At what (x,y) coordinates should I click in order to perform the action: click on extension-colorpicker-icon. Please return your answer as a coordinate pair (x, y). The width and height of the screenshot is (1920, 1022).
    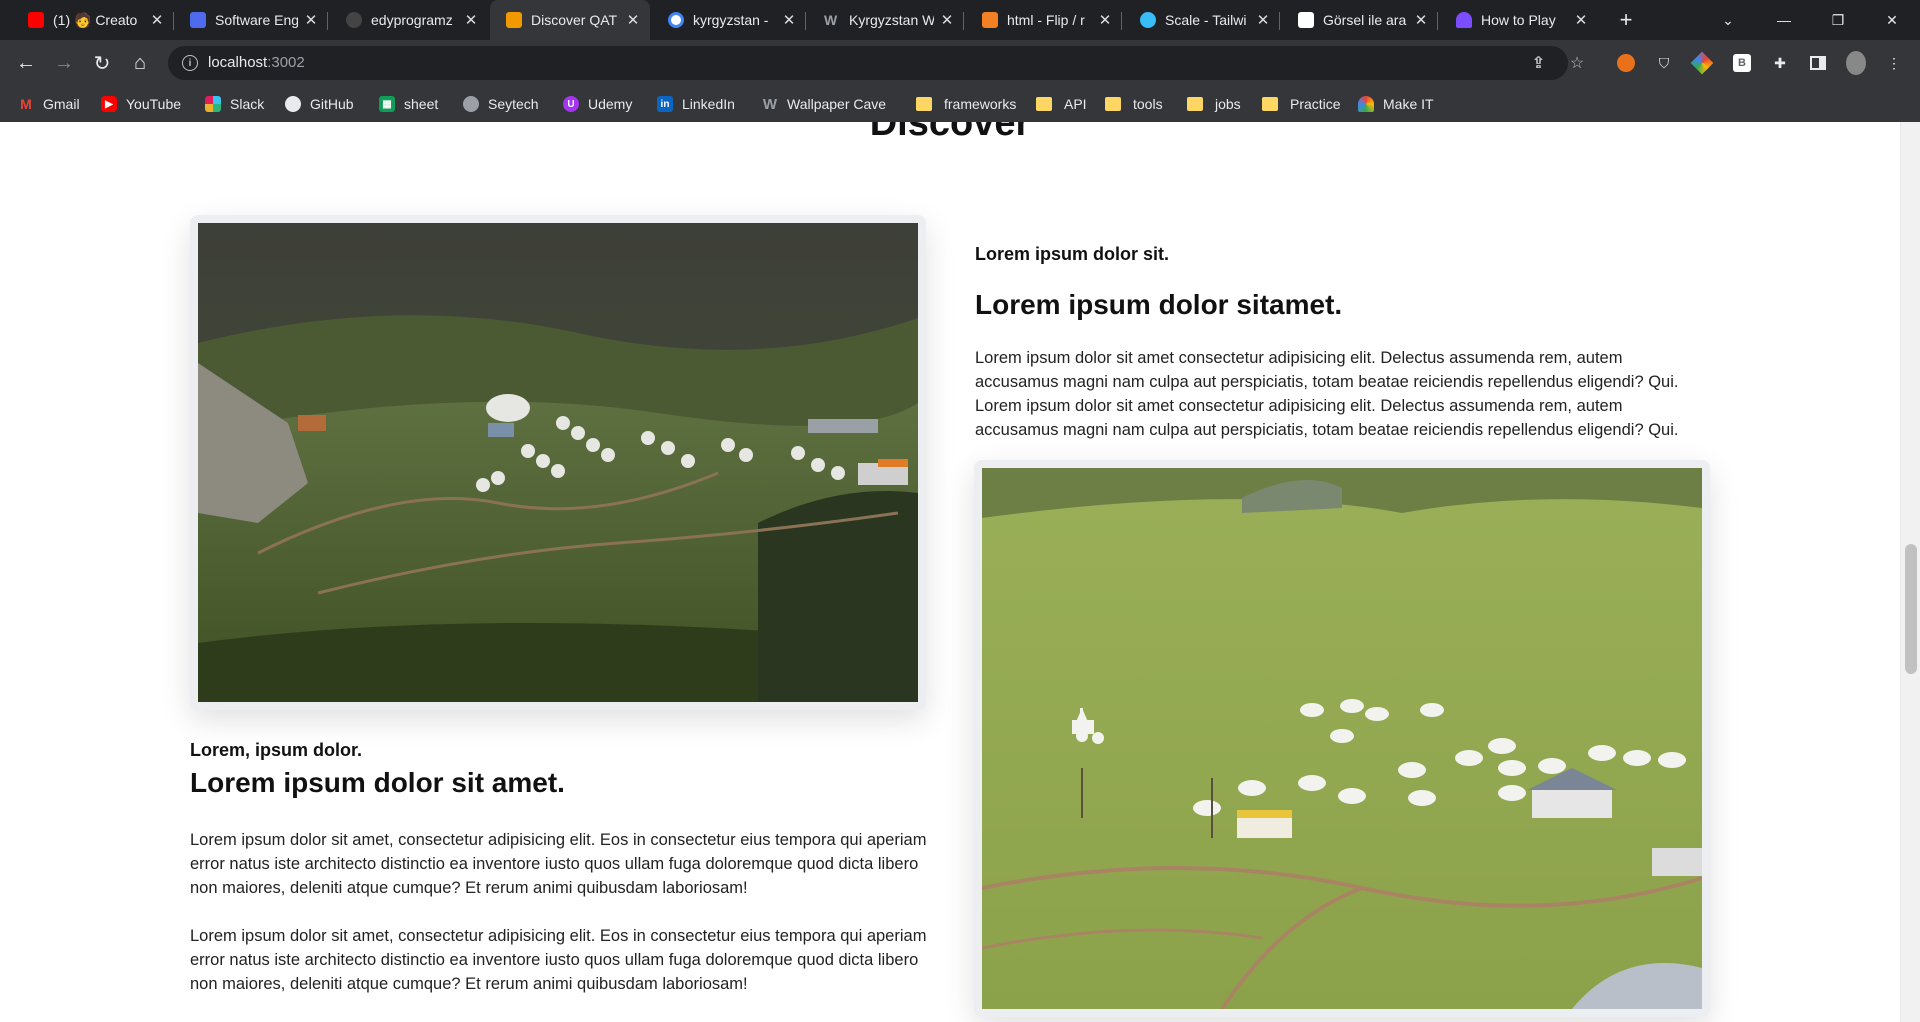
    Looking at the image, I should click on (1702, 63).